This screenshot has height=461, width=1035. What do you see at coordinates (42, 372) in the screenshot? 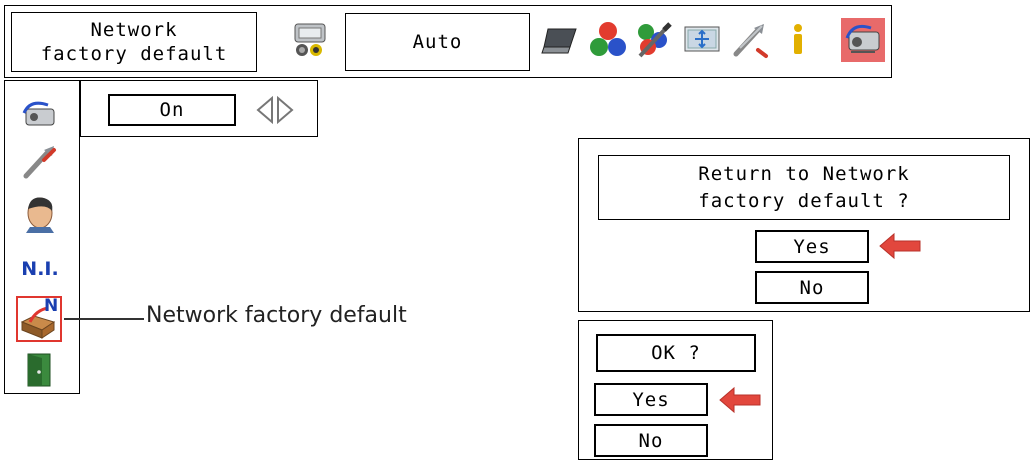
I see `exit-door-icon` at bounding box center [42, 372].